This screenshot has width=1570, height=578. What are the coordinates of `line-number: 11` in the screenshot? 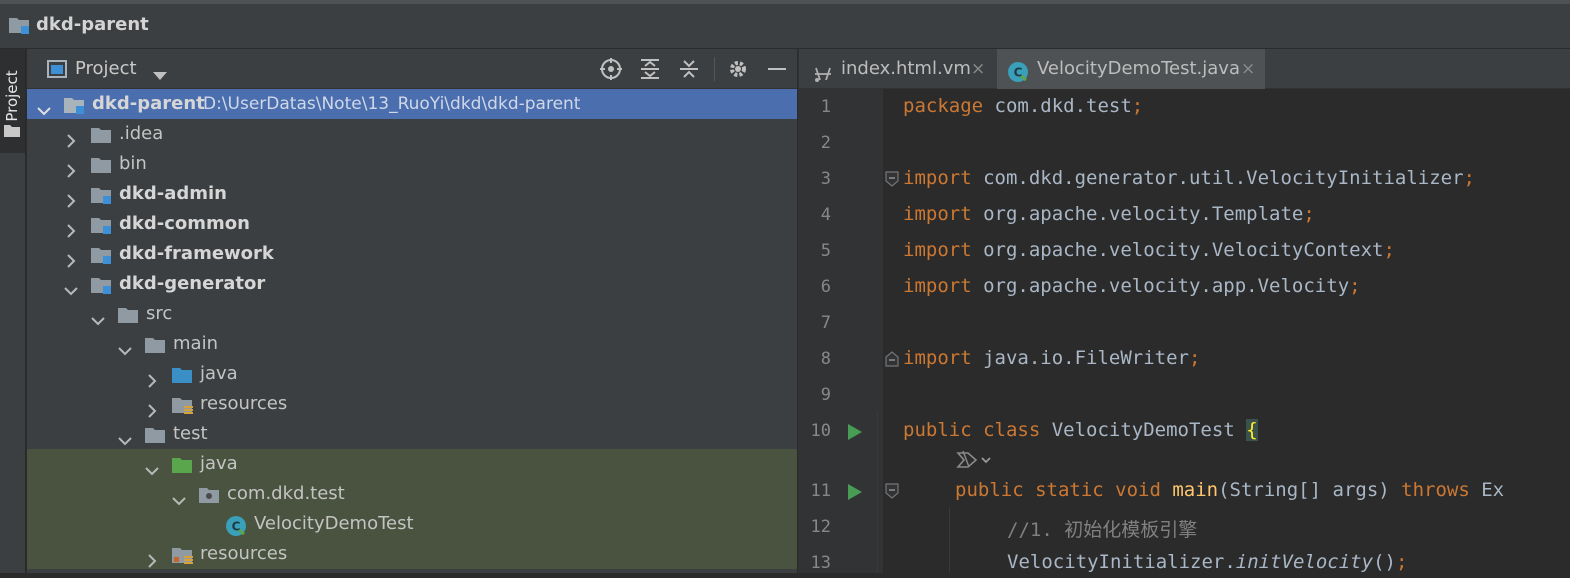 It's located at (820, 491).